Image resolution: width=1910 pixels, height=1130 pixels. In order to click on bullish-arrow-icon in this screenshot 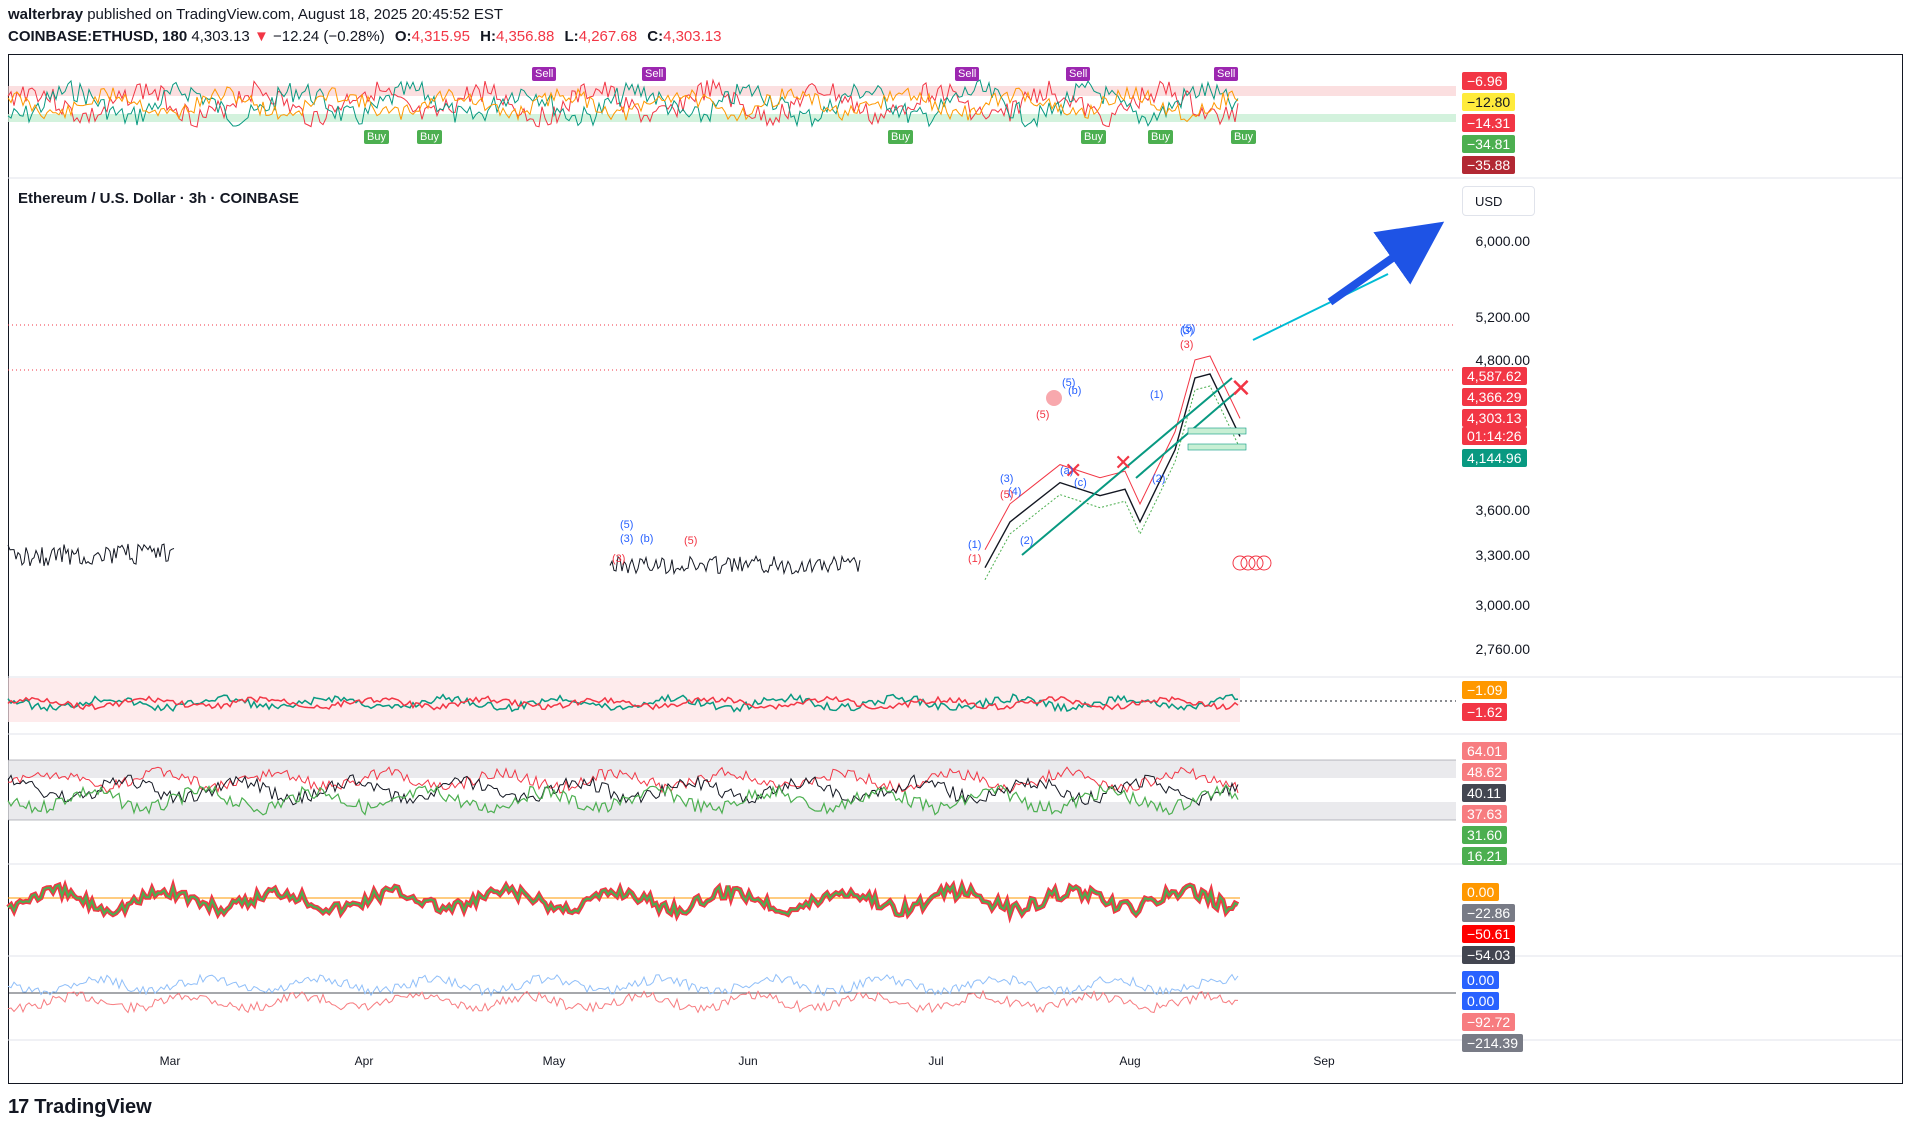, I will do `click(1386, 263)`.